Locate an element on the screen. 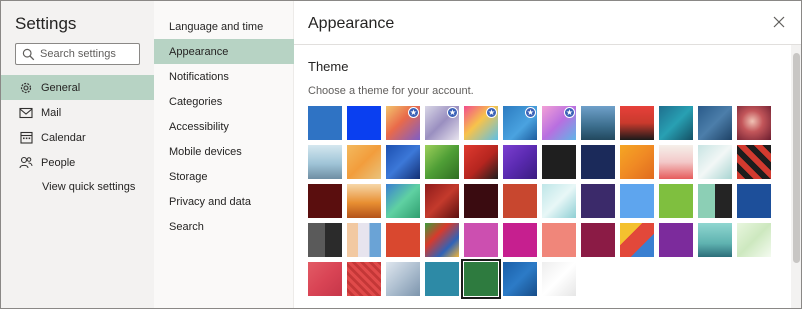 Image resolution: width=802 pixels, height=309 pixels. nav-item-label: Calendar is located at coordinates (63, 137).